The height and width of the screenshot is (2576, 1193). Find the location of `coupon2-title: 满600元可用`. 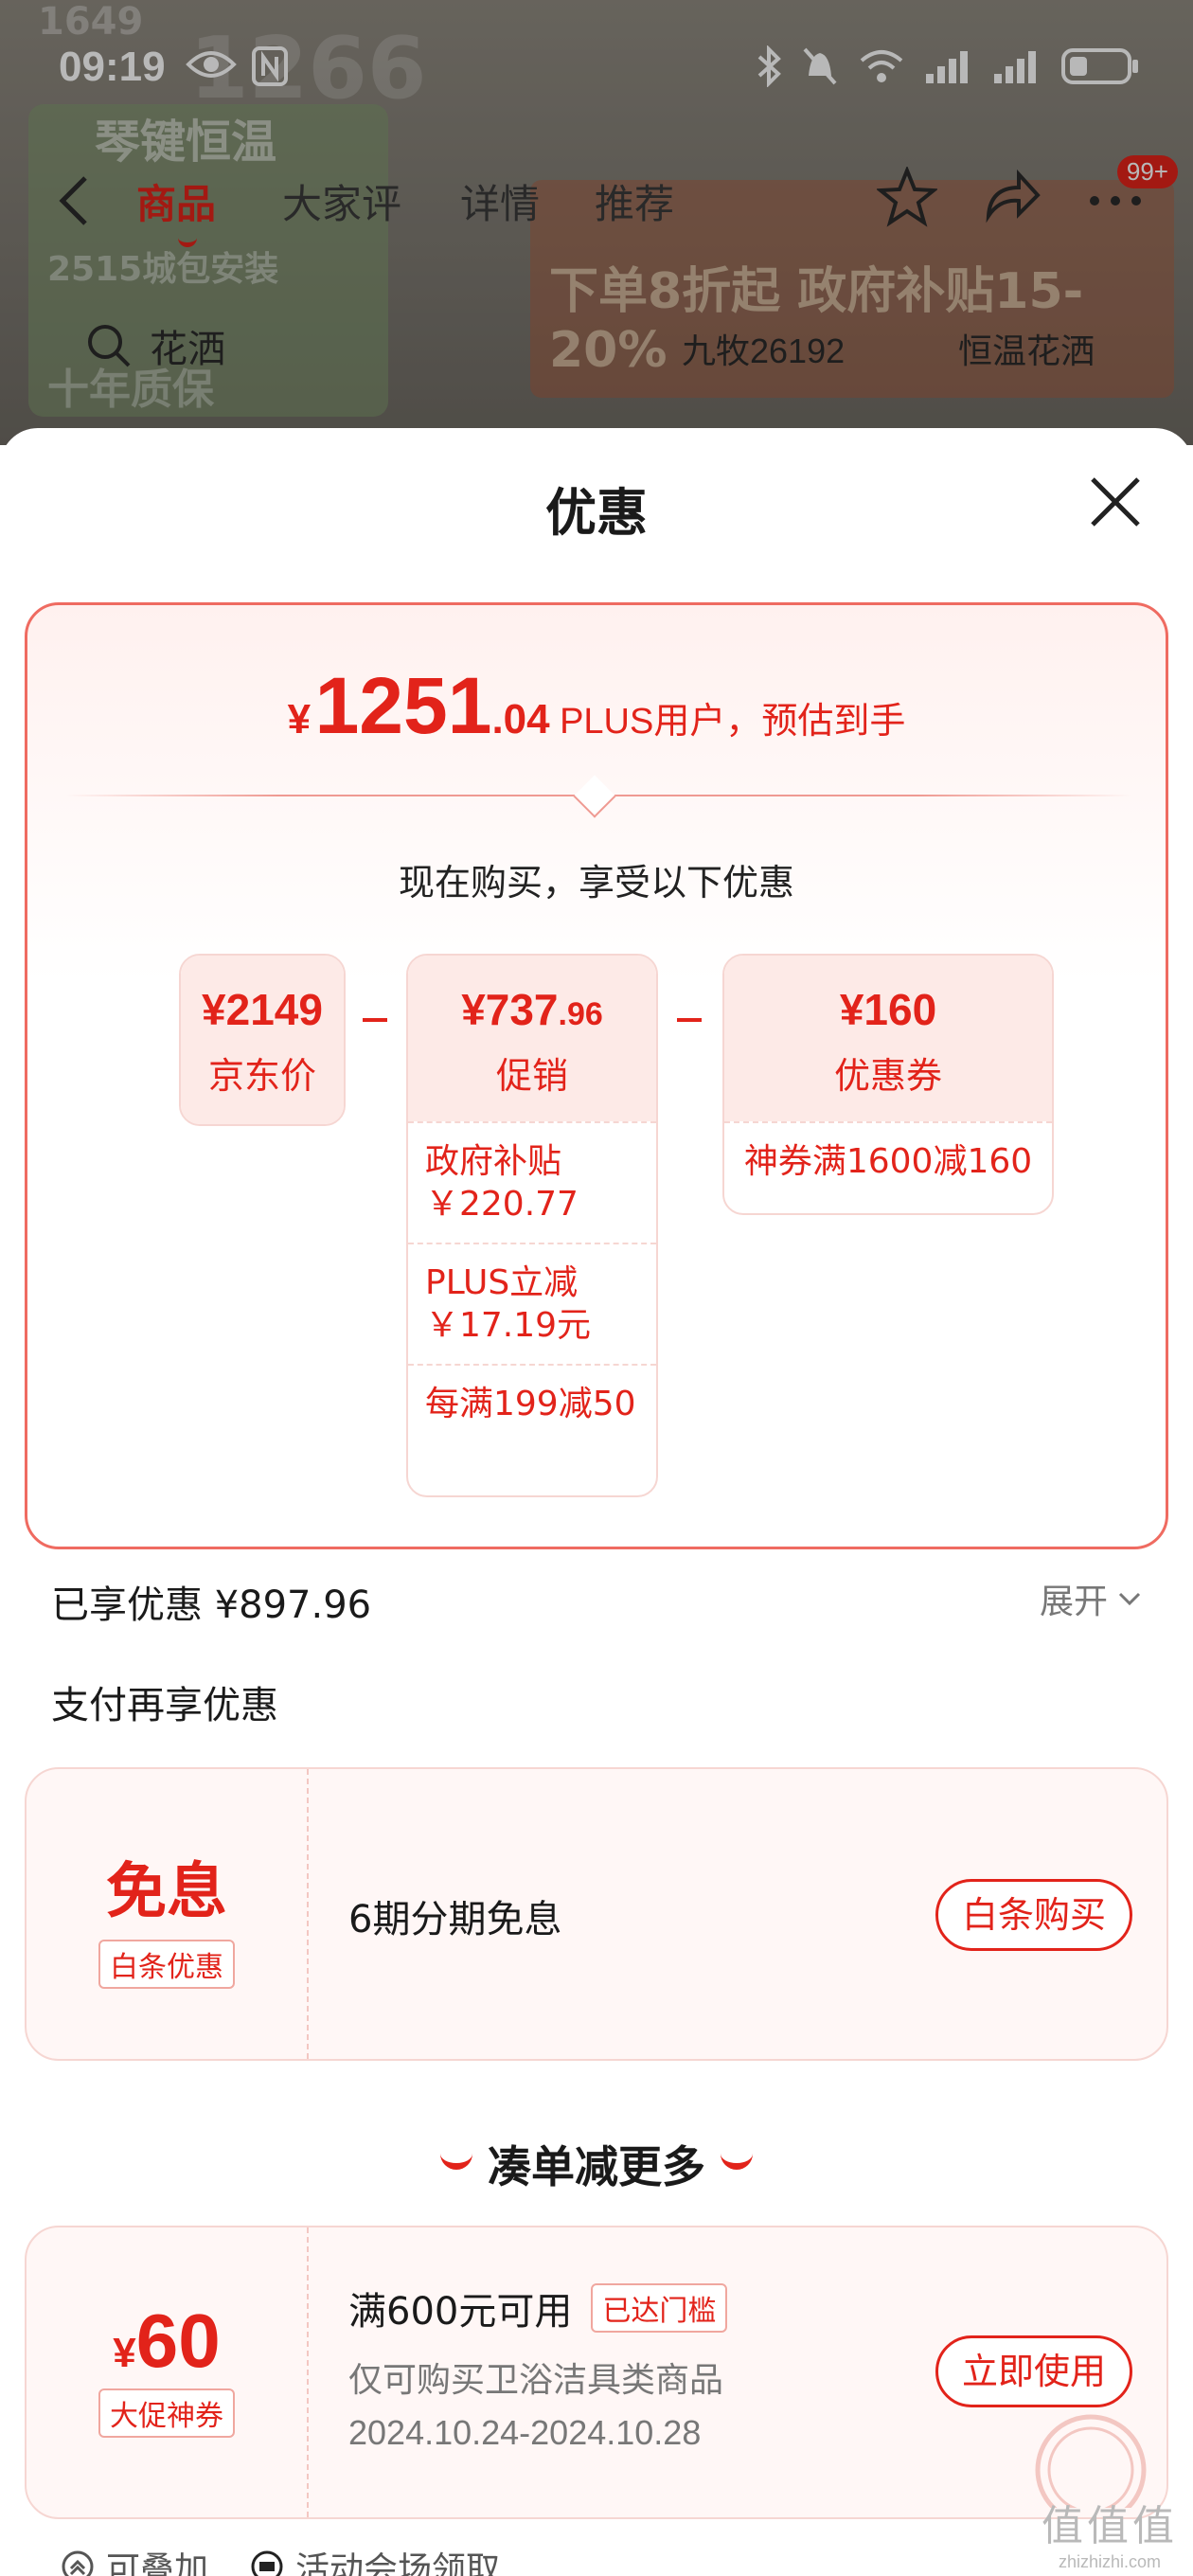

coupon2-title: 满600元可用 is located at coordinates (460, 2312).